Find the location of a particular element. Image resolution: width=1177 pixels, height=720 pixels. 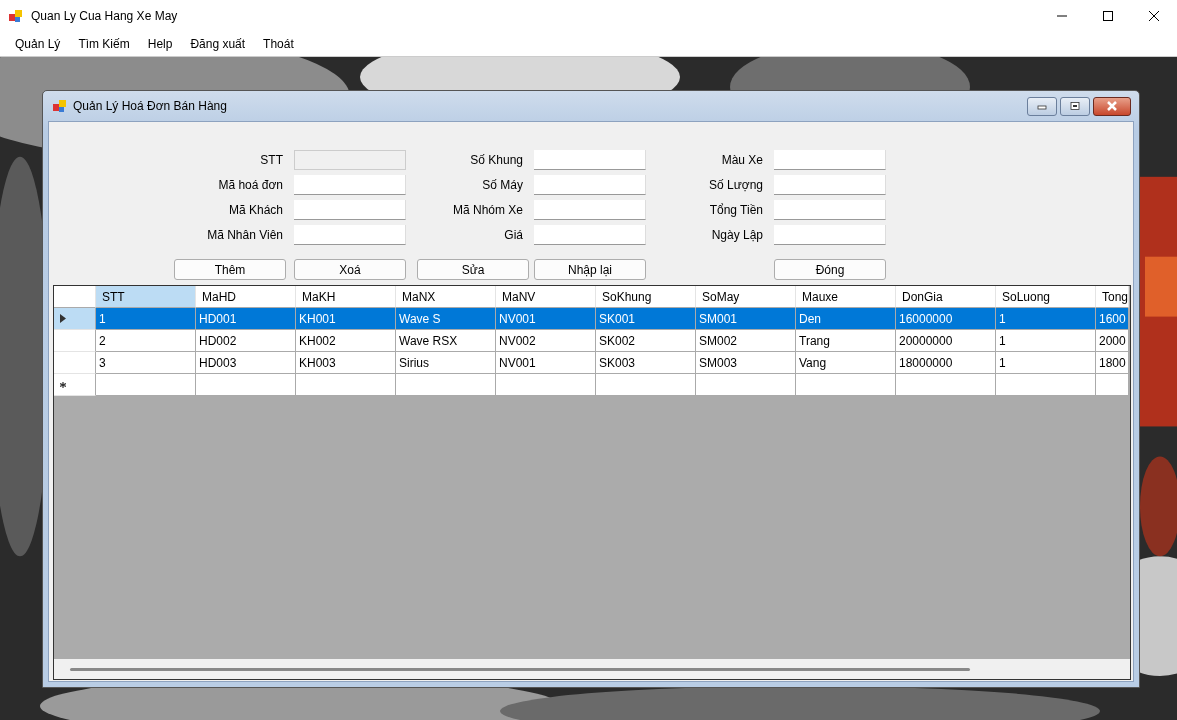

form-button: Thêm is located at coordinates (230, 269).